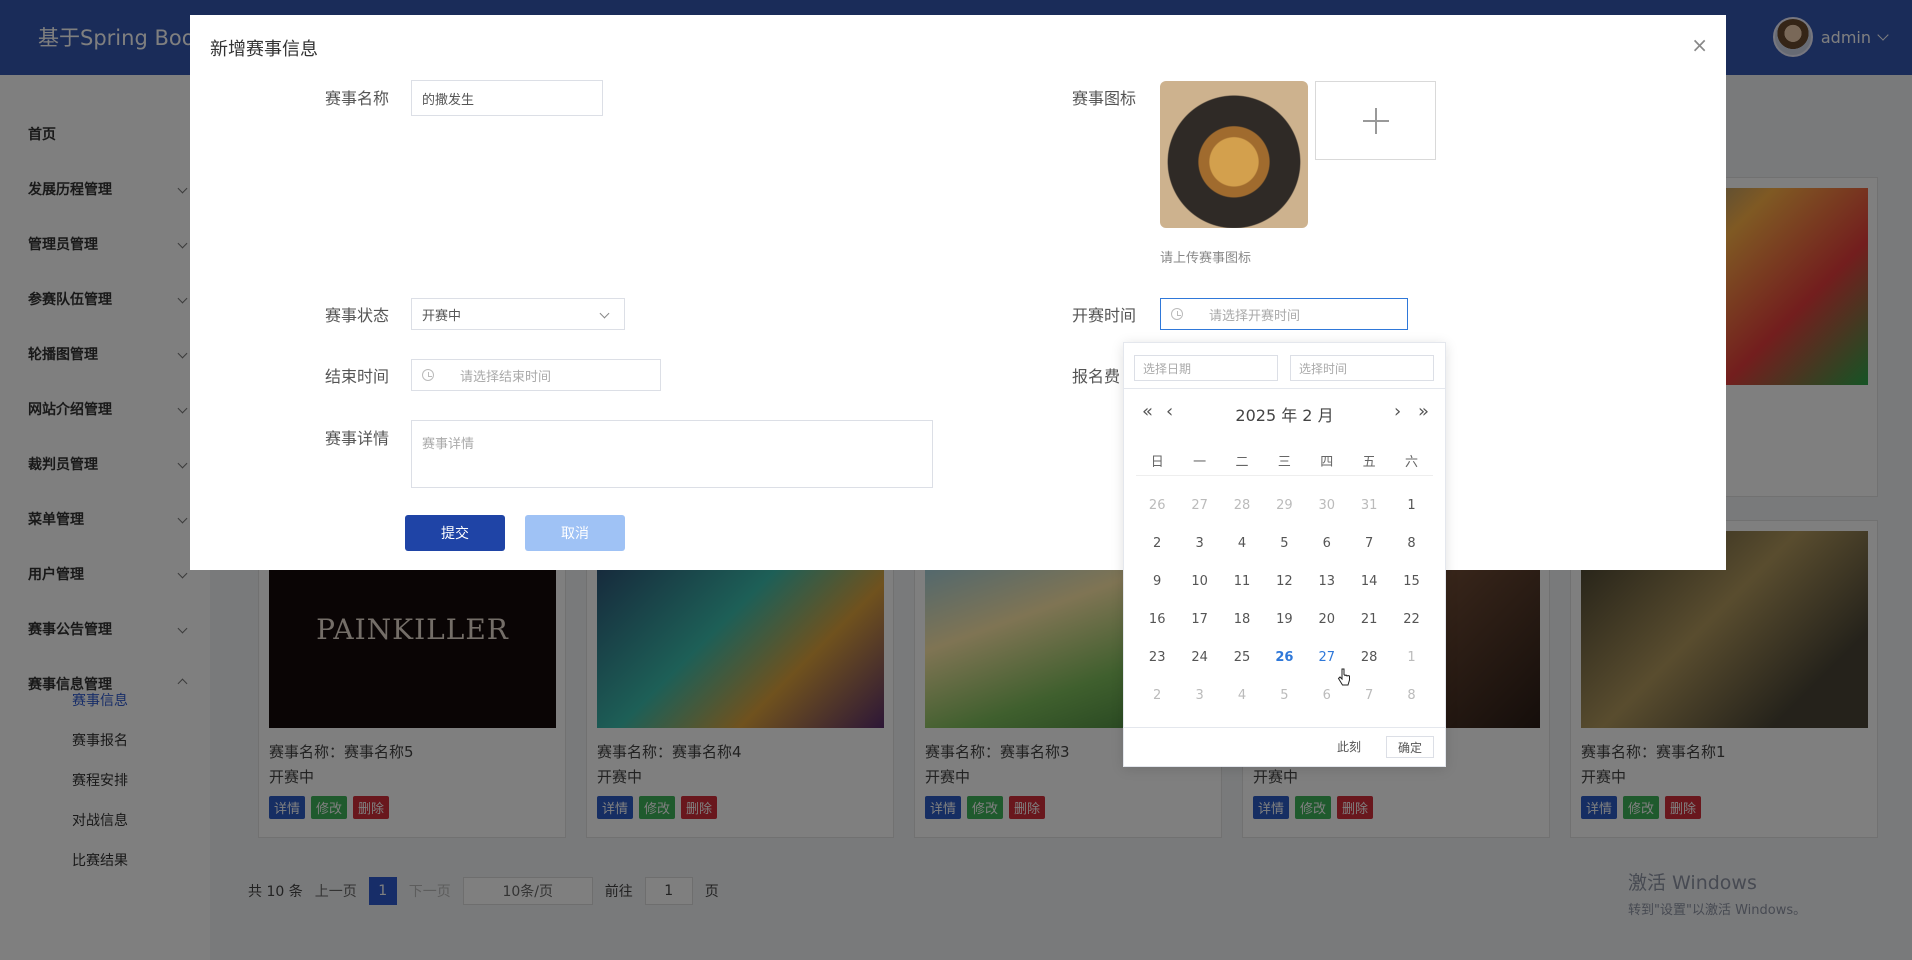  Describe the element at coordinates (1423, 411) in the screenshot. I see `next-year-button: »` at that location.